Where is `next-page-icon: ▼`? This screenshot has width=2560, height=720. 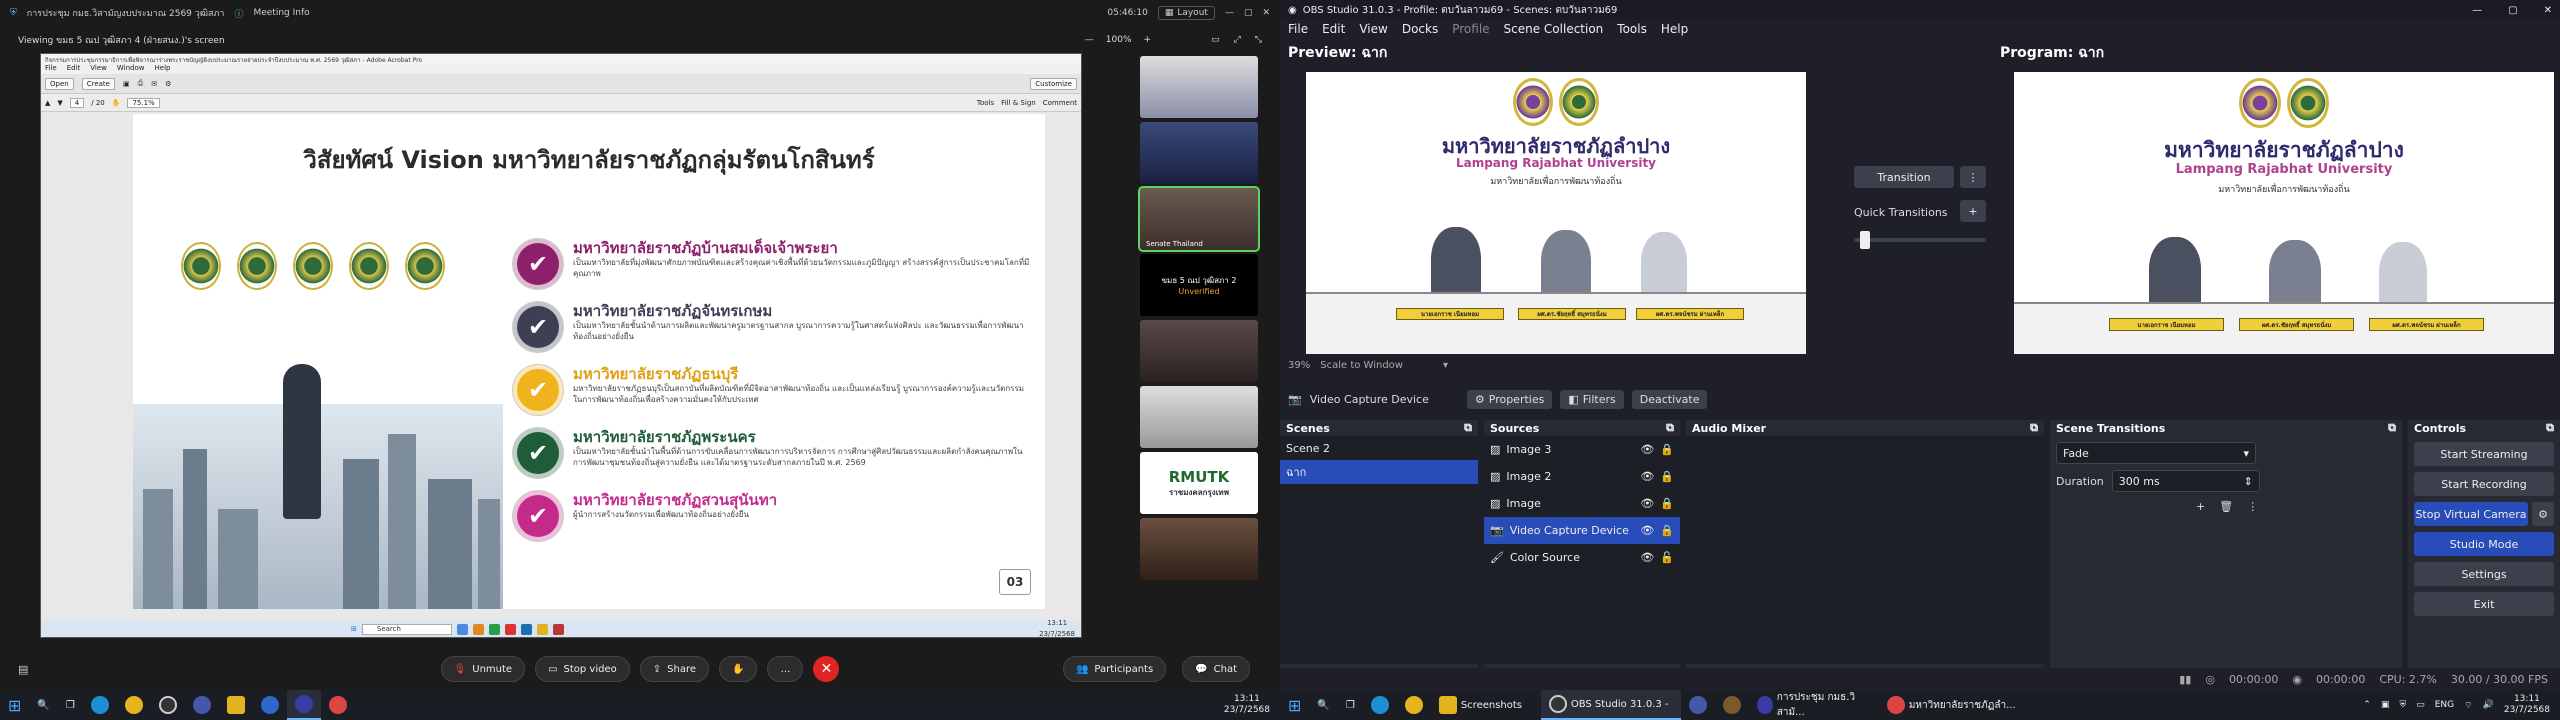 next-page-icon: ▼ is located at coordinates (59, 103).